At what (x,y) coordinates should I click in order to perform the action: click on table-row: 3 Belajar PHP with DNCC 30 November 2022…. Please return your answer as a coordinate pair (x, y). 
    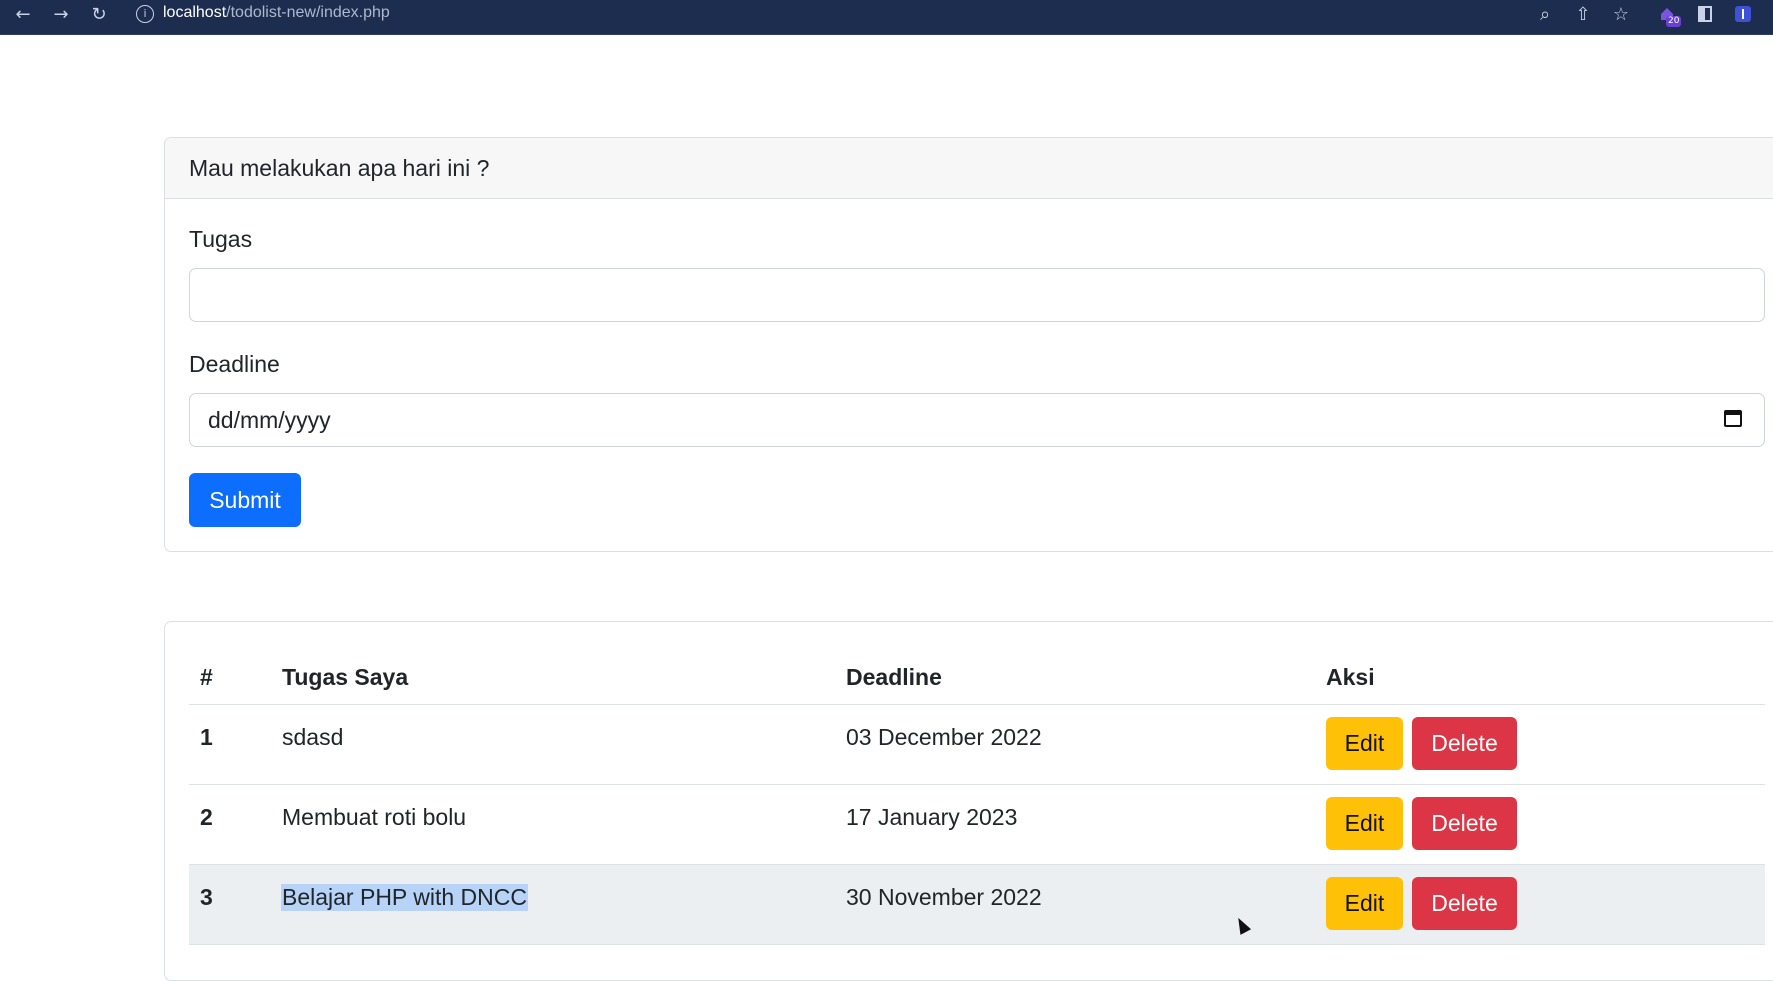
    Looking at the image, I should click on (977, 904).